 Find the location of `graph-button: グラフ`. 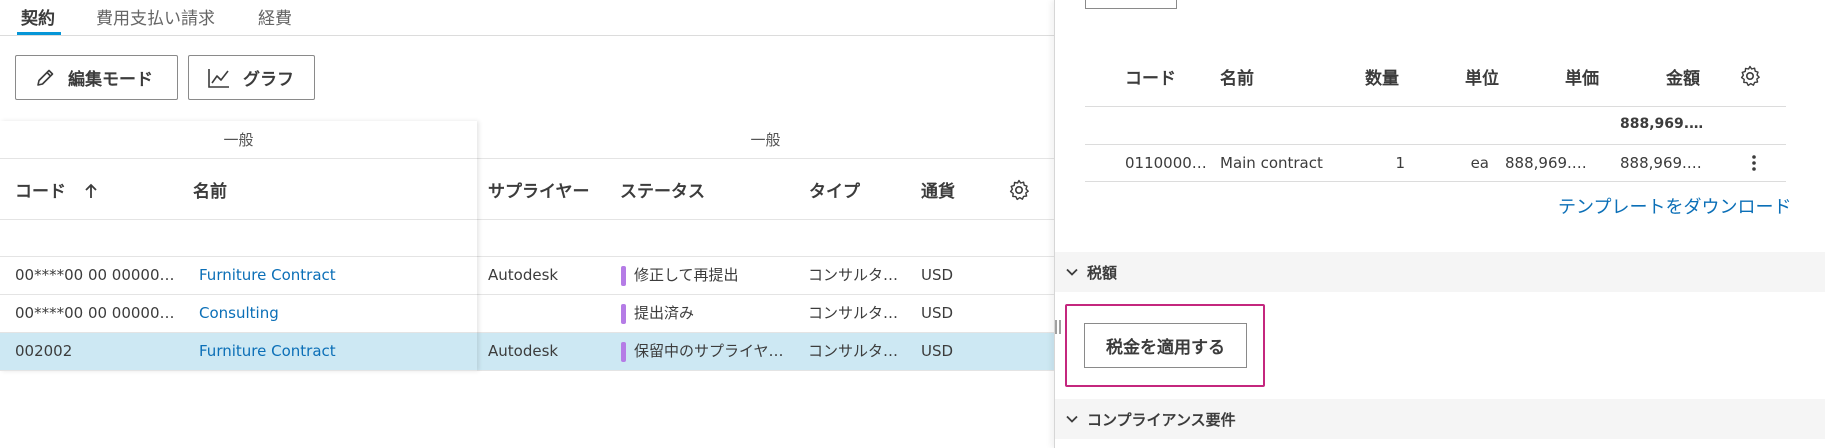

graph-button: グラフ is located at coordinates (251, 77).